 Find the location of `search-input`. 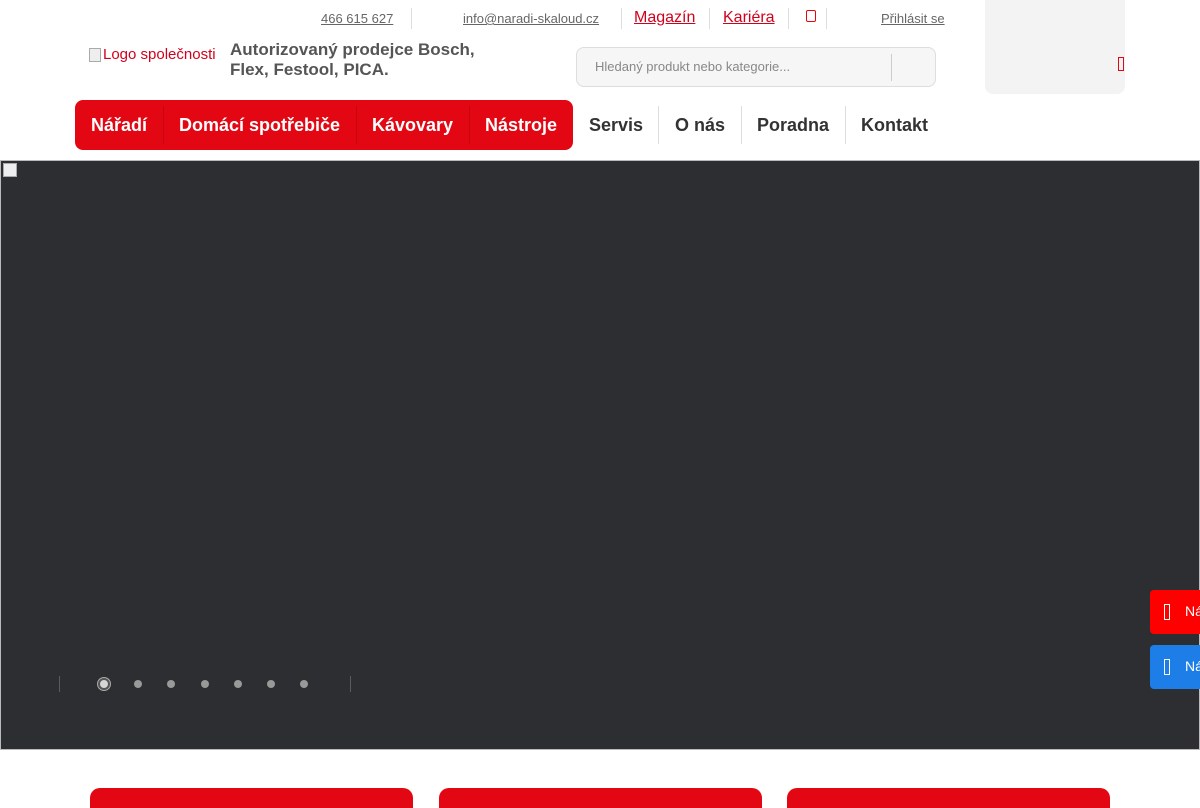

search-input is located at coordinates (740, 66).